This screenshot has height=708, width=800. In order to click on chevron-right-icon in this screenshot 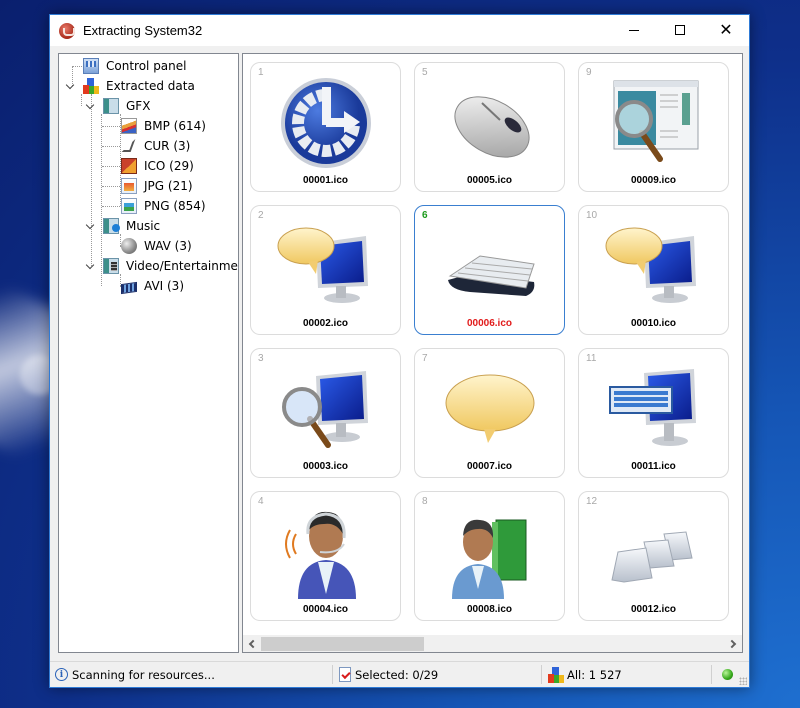, I will do `click(732, 643)`.